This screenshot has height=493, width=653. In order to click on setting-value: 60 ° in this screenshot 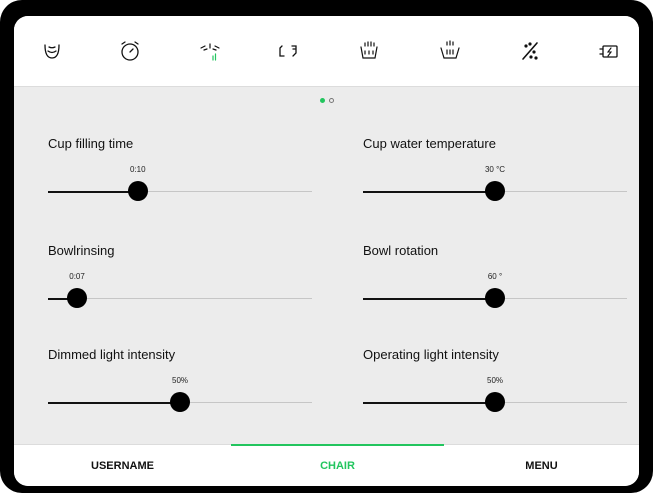, I will do `click(495, 276)`.